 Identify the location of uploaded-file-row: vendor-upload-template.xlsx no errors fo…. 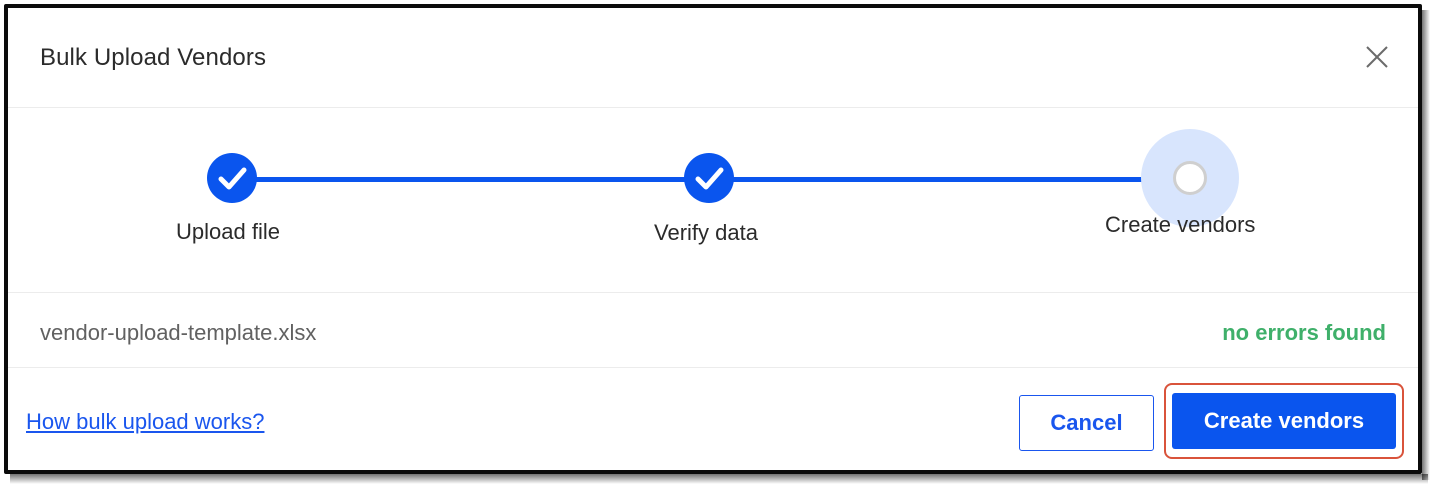
(713, 331).